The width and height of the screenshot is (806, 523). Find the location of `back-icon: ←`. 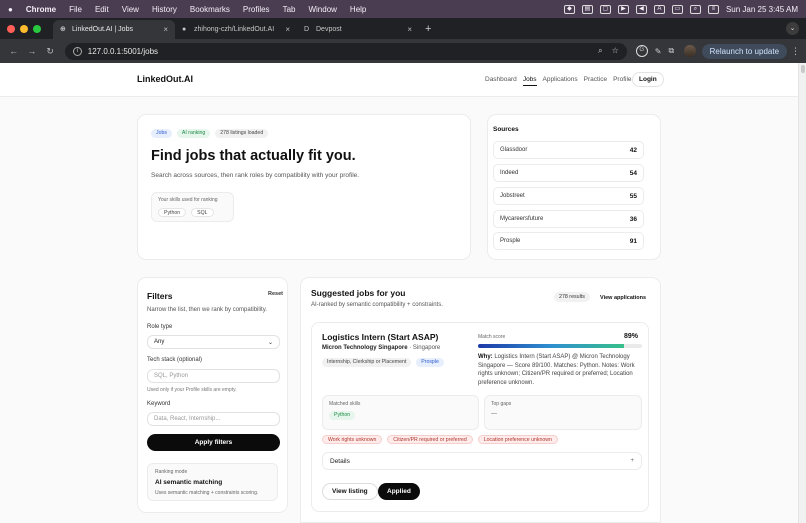

back-icon: ← is located at coordinates (13, 51).